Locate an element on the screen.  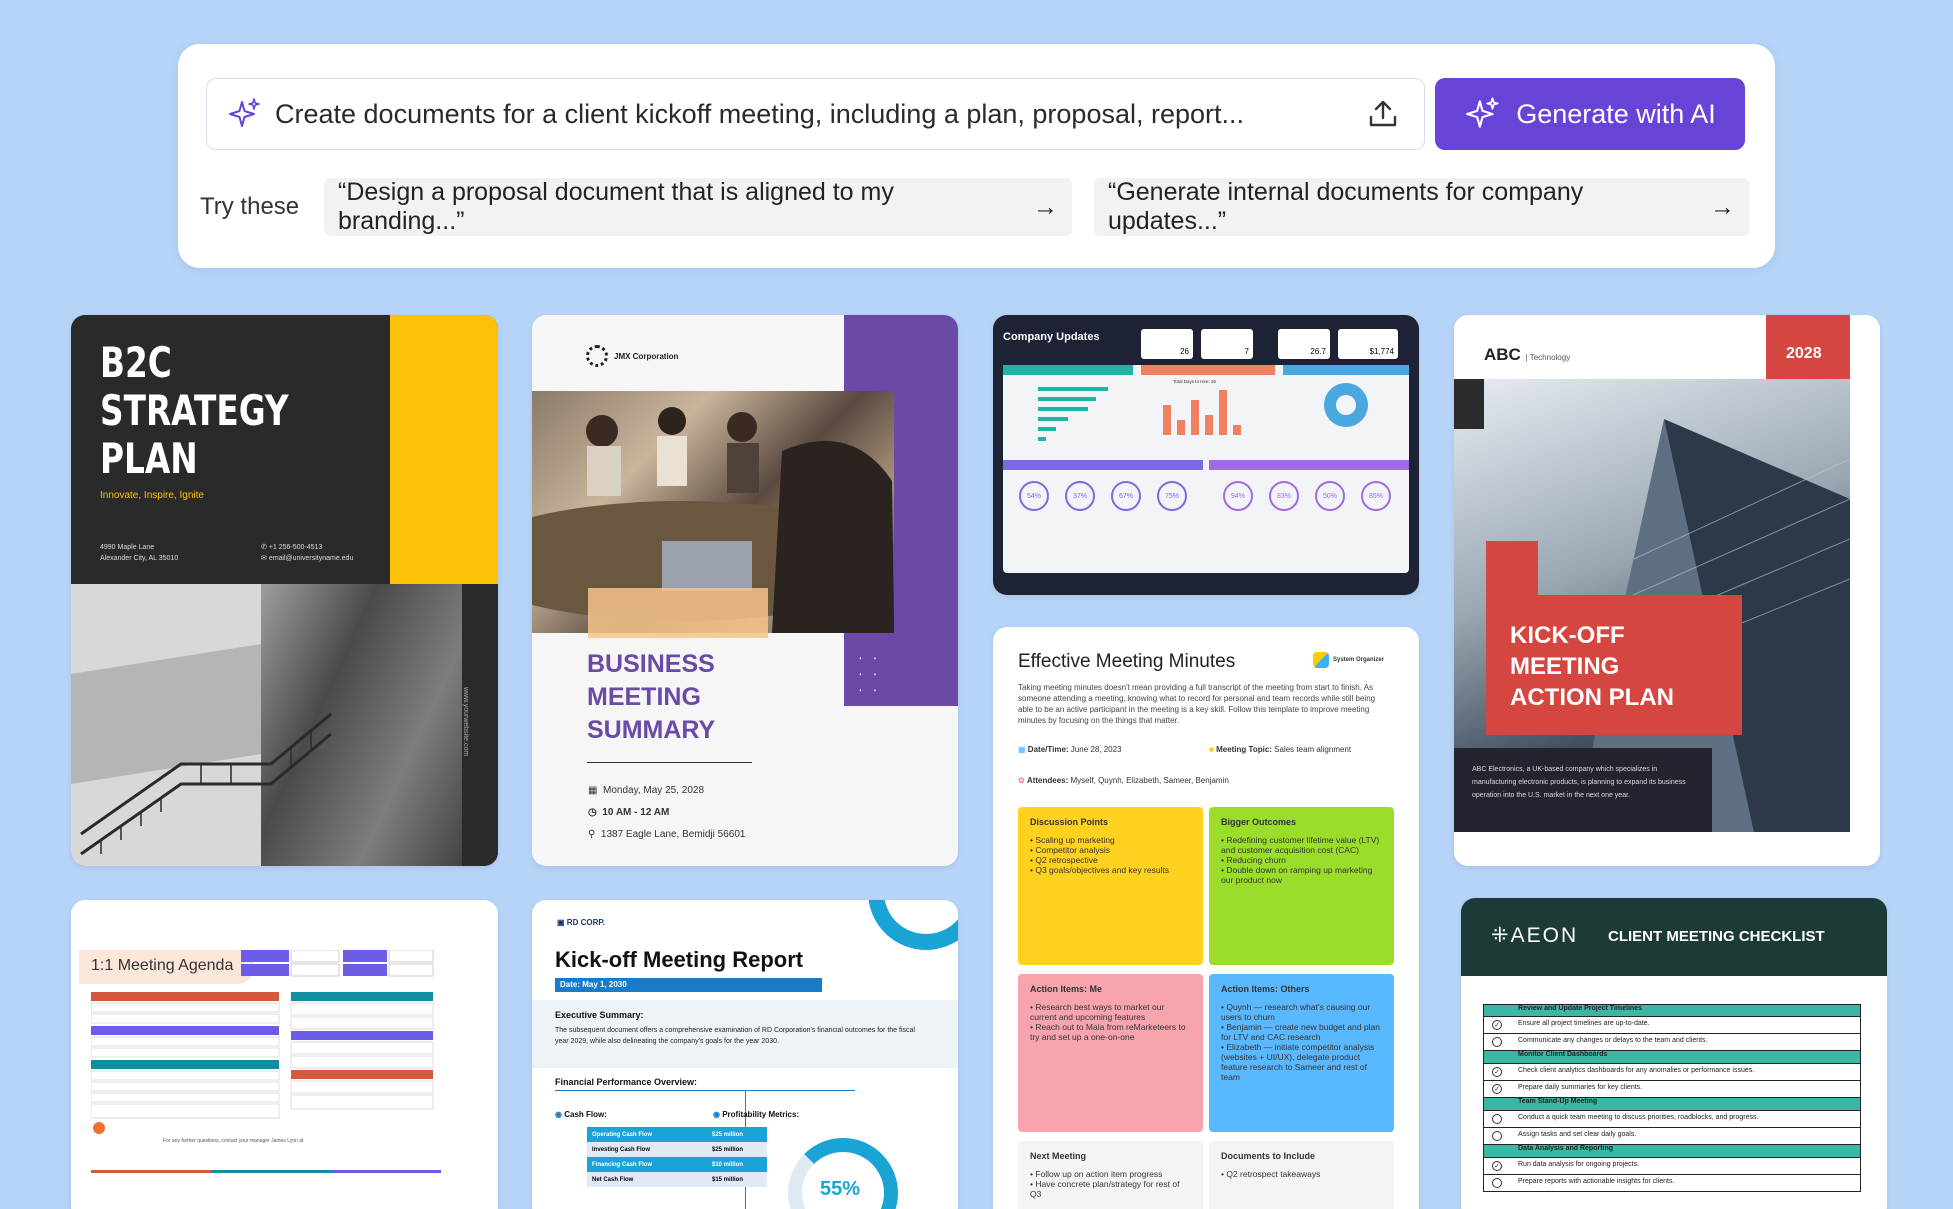
aeon-logo-icon: ⁜ is located at coordinates (1501, 935).